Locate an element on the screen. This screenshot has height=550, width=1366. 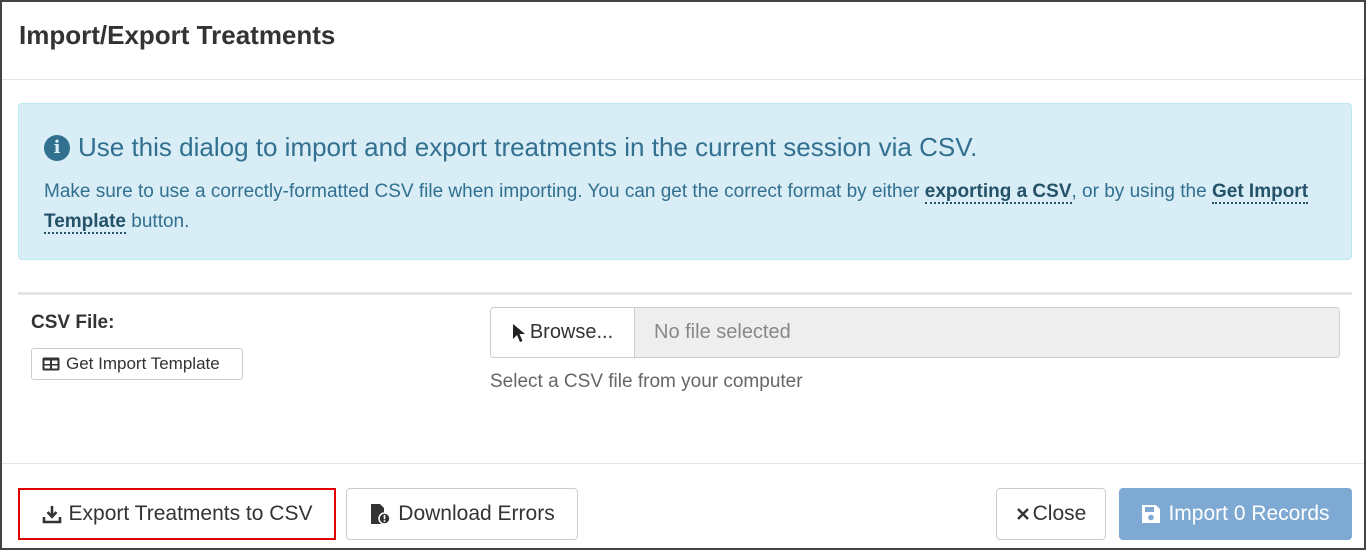
download-errors-label: Download Errors is located at coordinates (476, 513).